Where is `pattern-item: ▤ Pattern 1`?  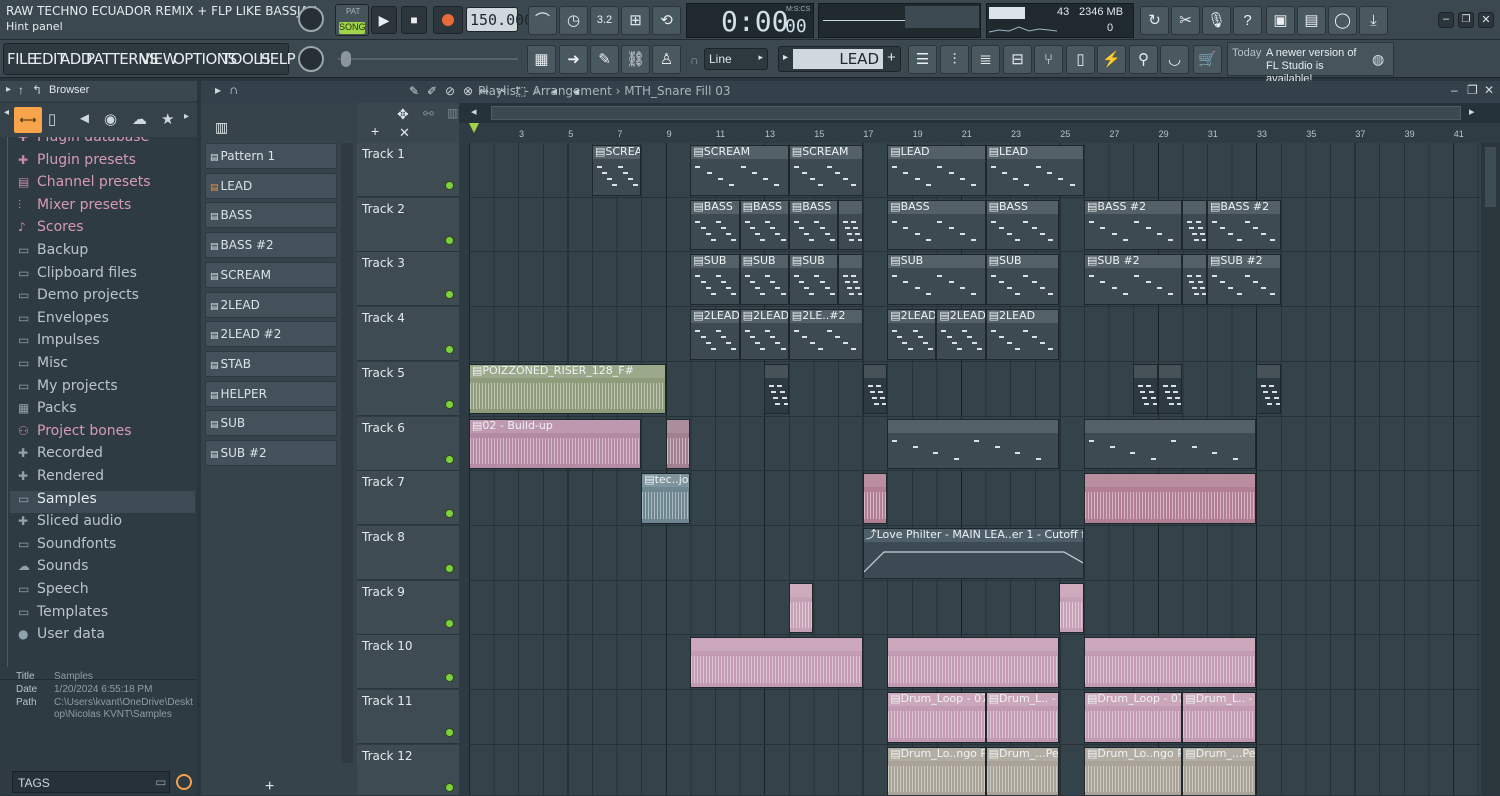
pattern-item: ▤ Pattern 1 is located at coordinates (271, 156).